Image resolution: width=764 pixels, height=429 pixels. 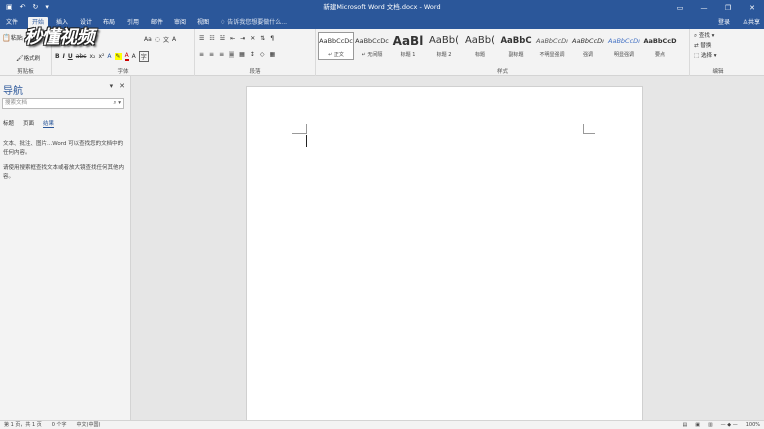 I want to click on italic-button: I, so click(x=64, y=56).